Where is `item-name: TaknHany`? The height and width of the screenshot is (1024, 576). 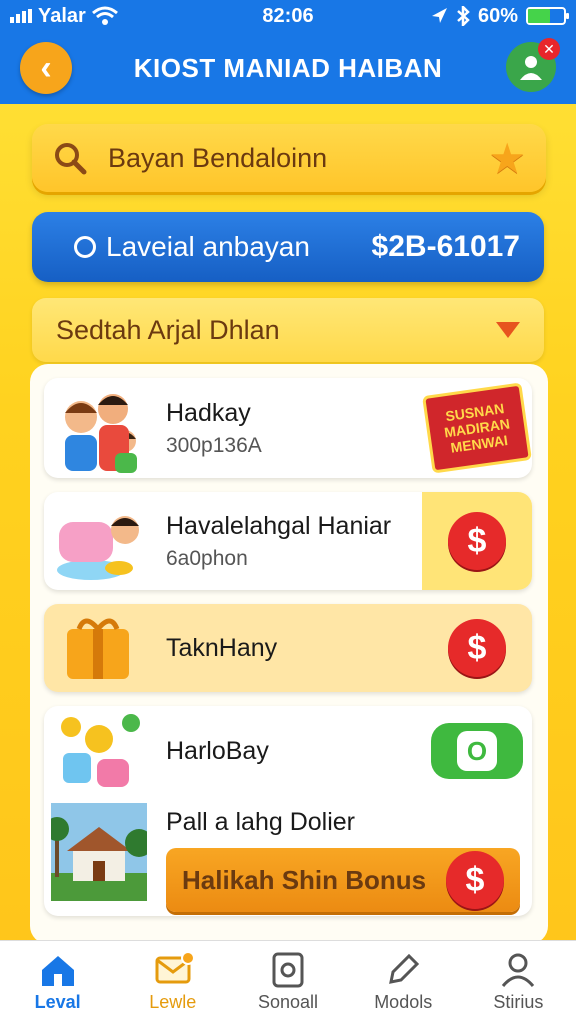
item-name: TaknHany is located at coordinates (222, 647).